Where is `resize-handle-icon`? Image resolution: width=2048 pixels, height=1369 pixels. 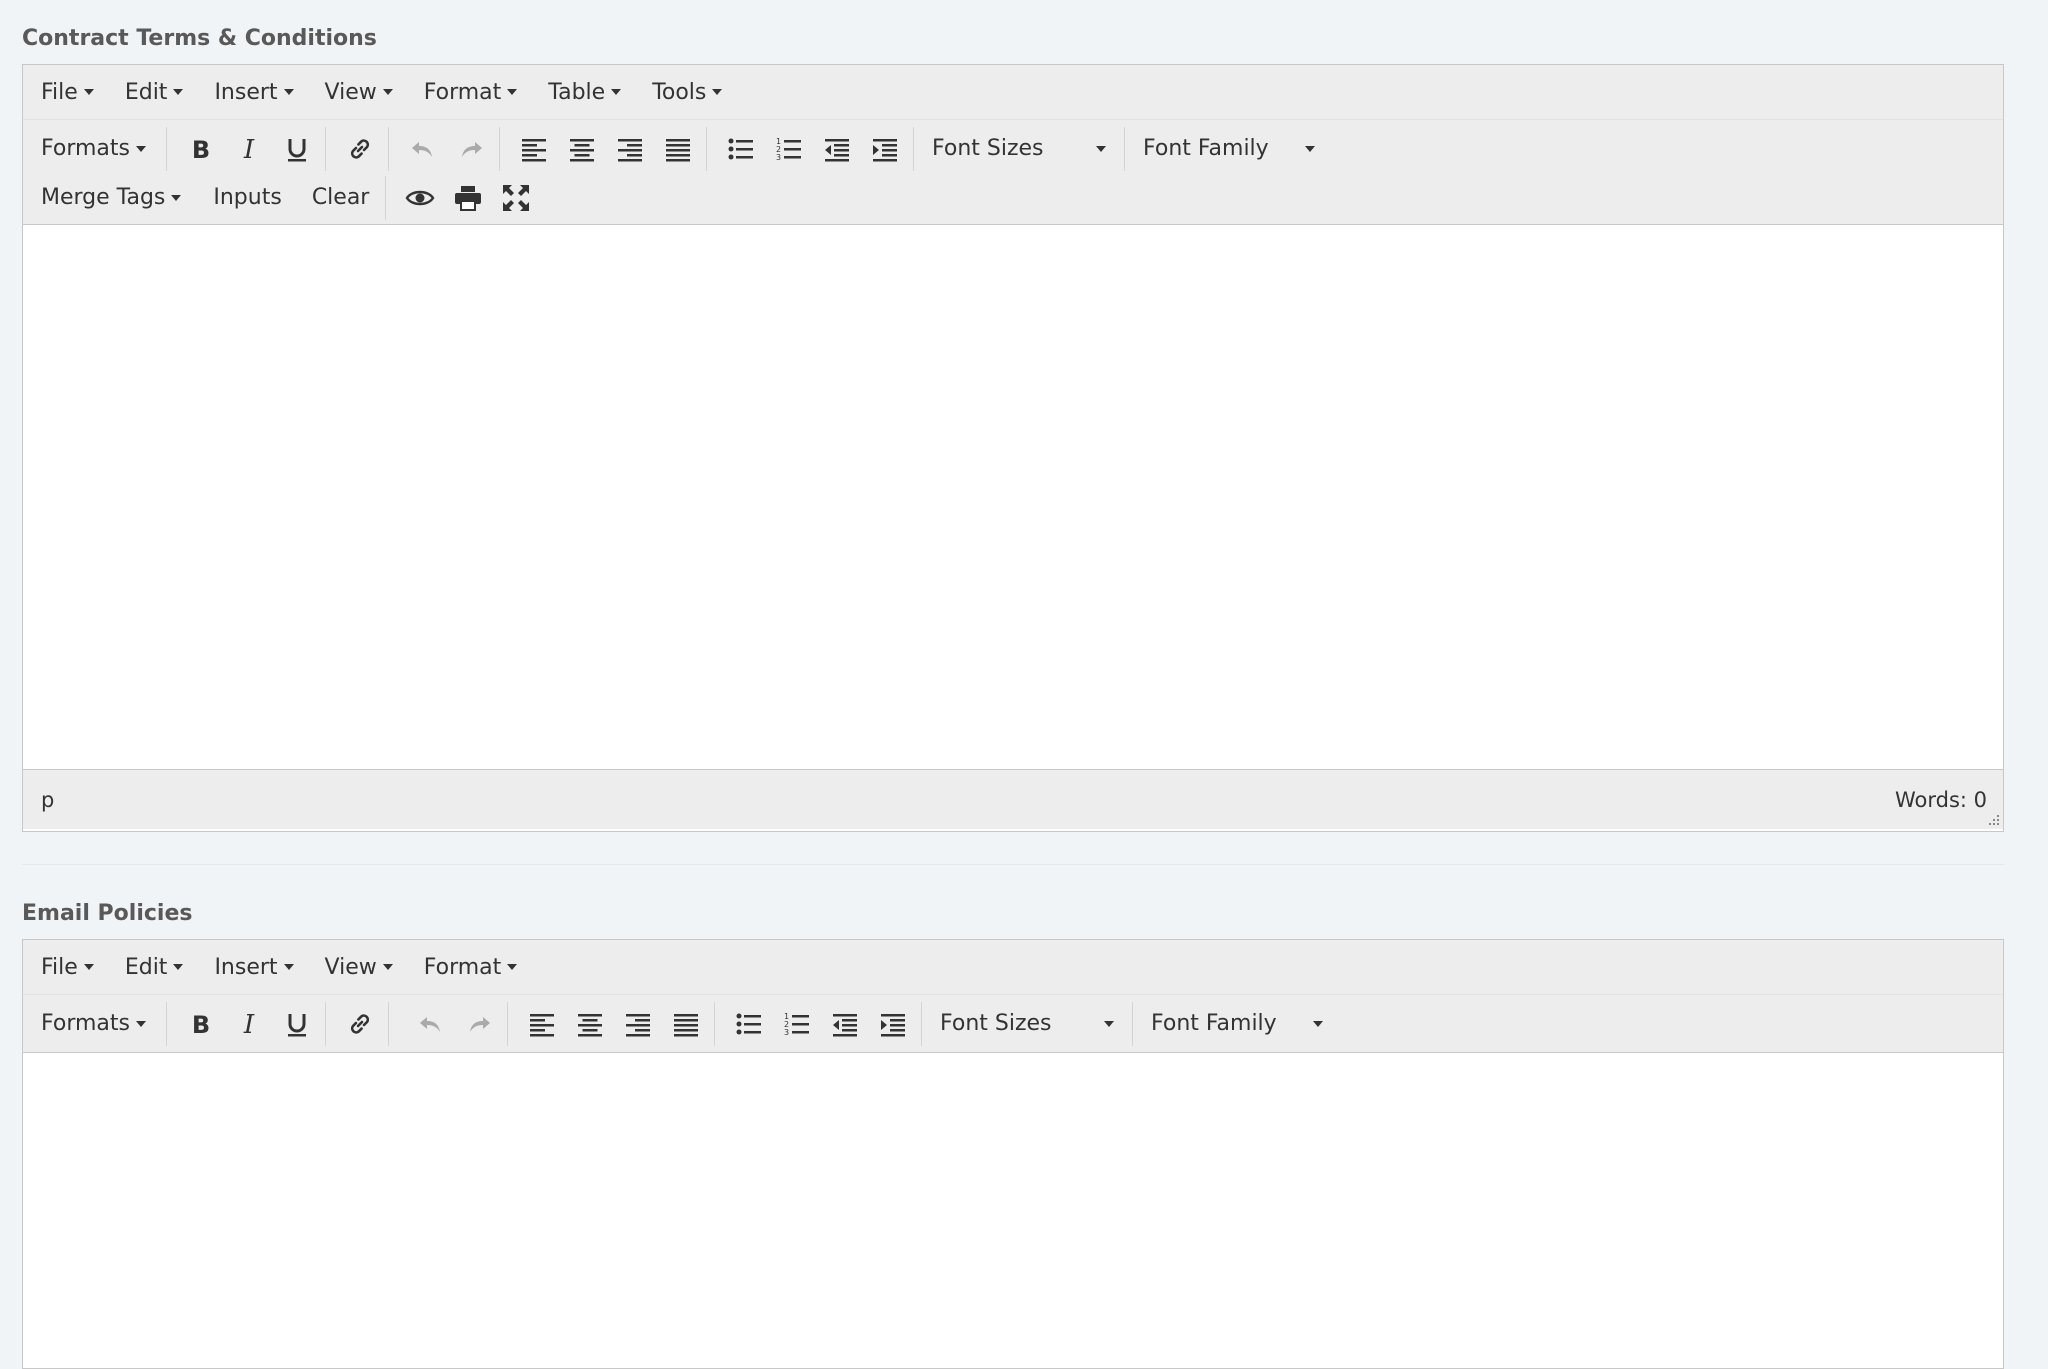
resize-handle-icon is located at coordinates (1993, 819).